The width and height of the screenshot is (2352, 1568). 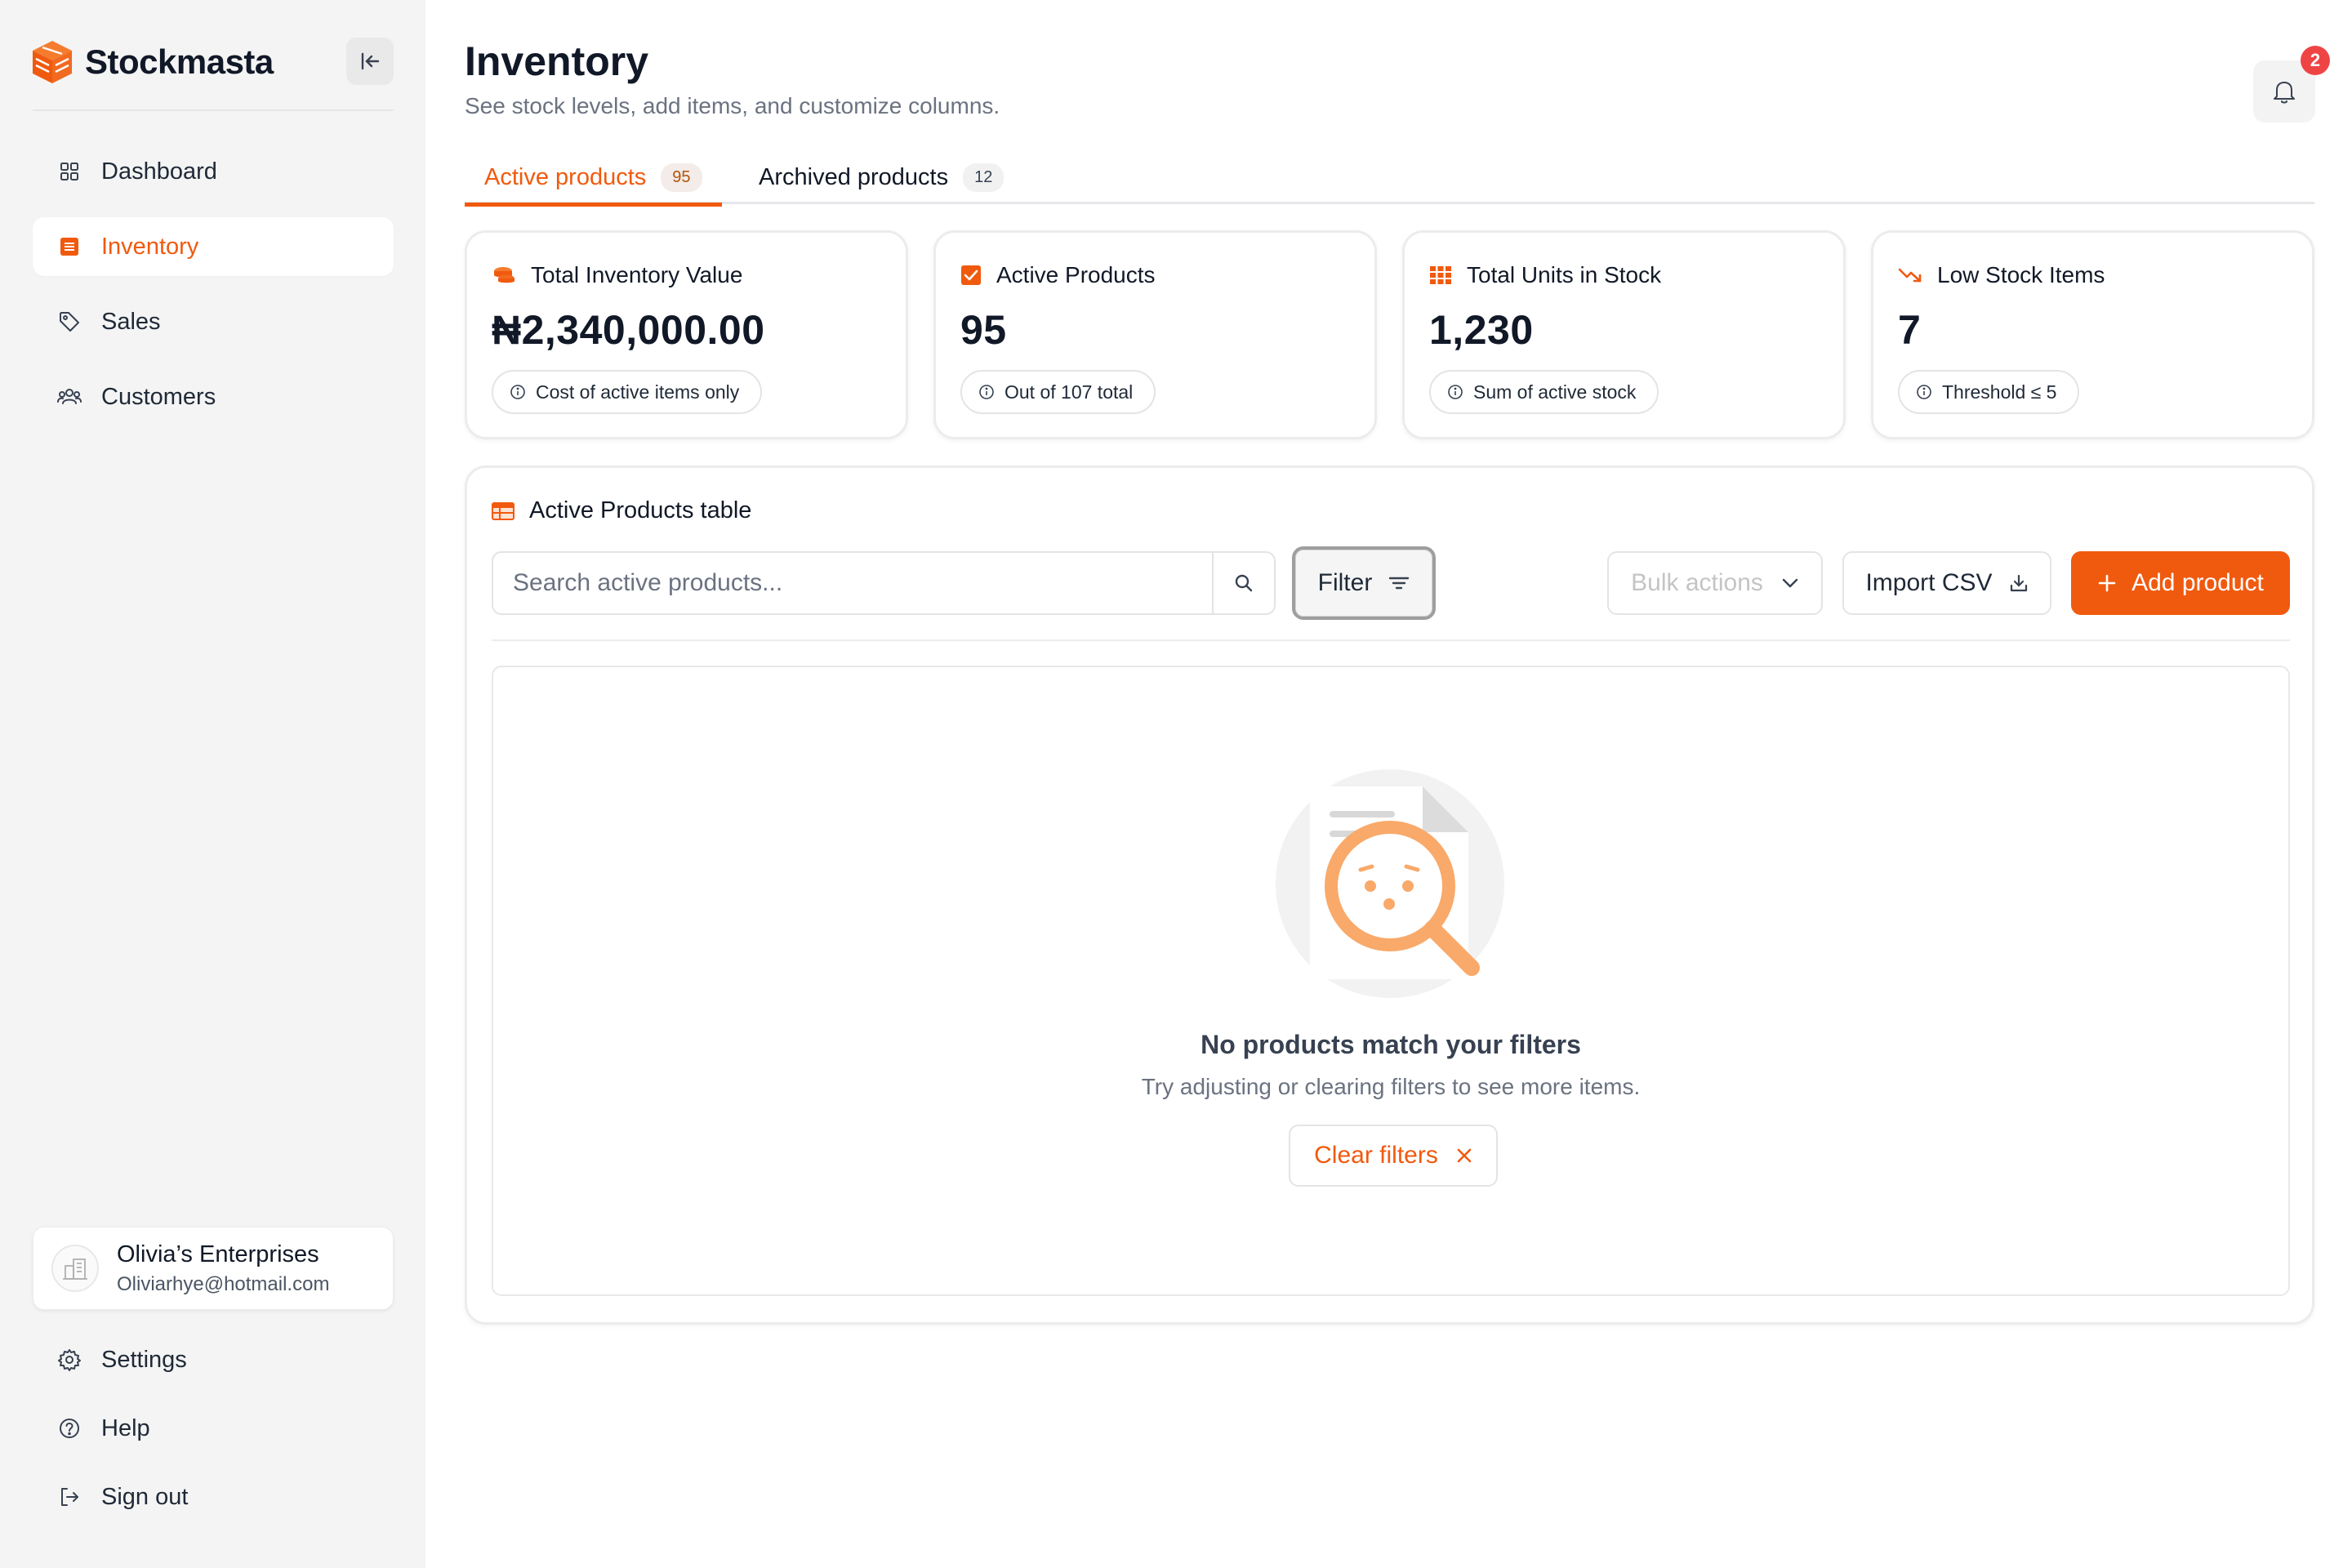 I want to click on table-title-text: Active Products table, so click(x=640, y=510).